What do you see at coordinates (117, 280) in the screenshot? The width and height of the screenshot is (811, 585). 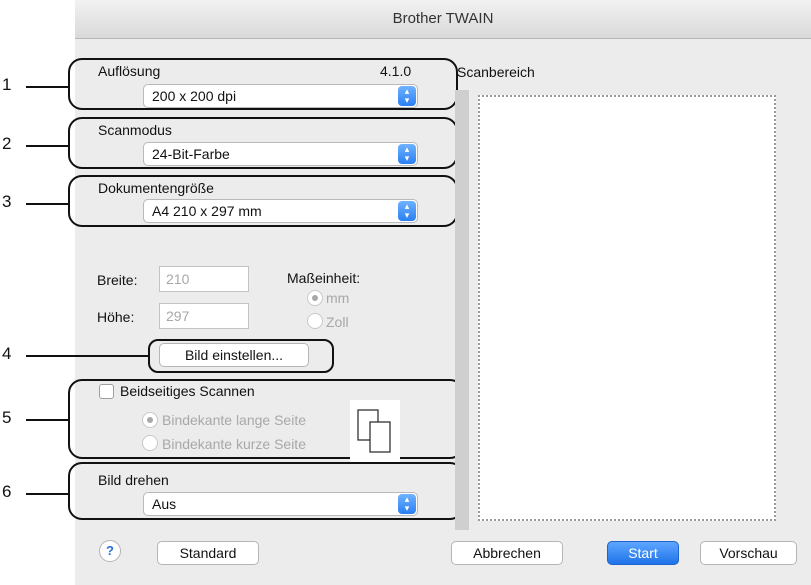 I see `width-label: Breite:` at bounding box center [117, 280].